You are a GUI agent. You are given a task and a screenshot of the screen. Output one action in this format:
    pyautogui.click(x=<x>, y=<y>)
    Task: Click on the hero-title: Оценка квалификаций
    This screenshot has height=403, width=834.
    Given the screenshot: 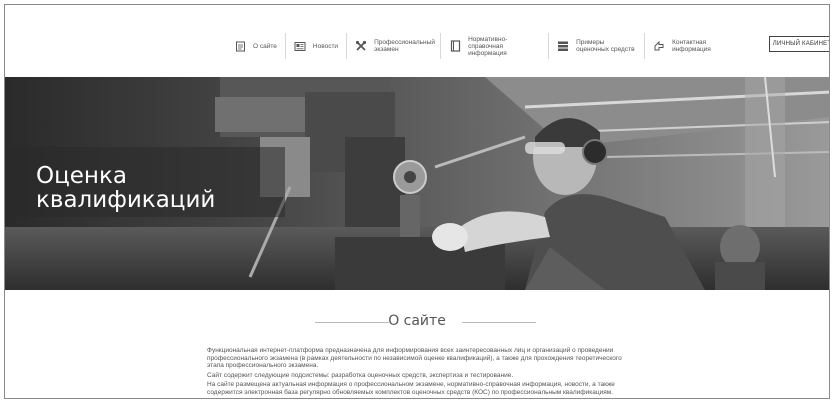 What is the action you would take?
    pyautogui.click(x=166, y=188)
    